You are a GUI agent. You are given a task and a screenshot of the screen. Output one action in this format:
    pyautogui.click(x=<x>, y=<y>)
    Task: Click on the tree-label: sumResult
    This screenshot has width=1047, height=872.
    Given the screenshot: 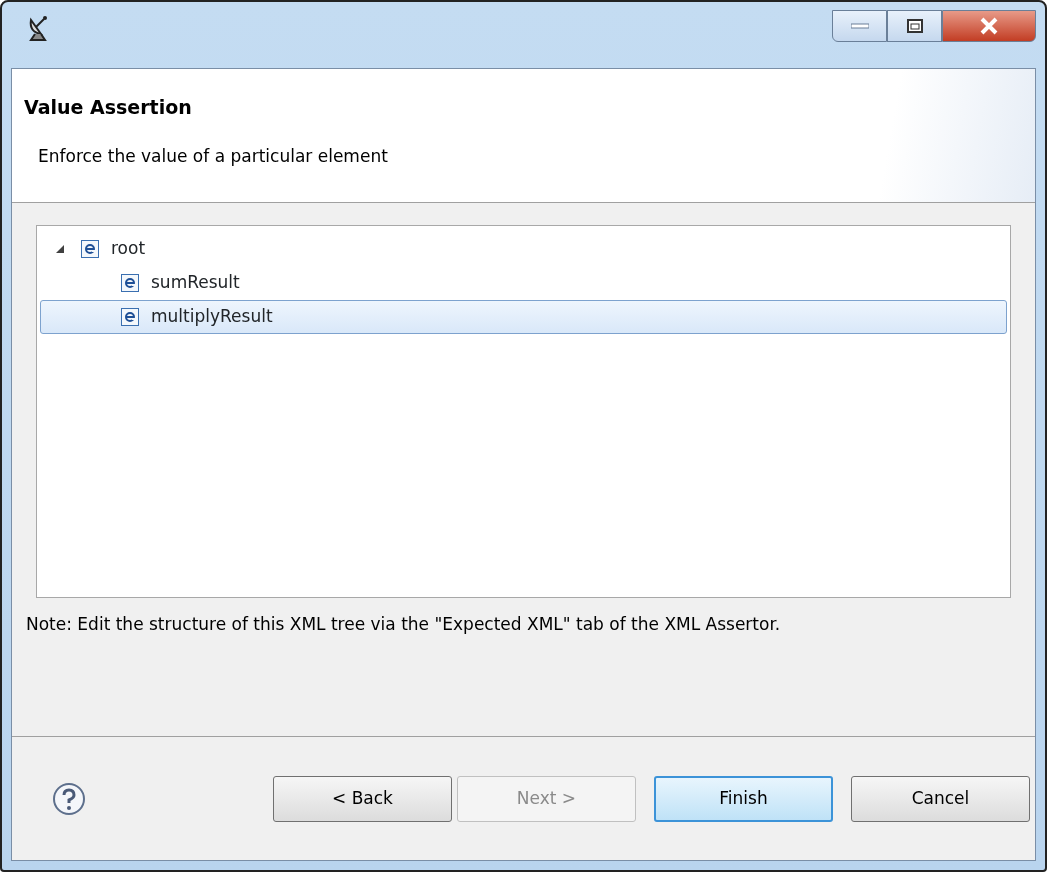 What is the action you would take?
    pyautogui.click(x=195, y=283)
    